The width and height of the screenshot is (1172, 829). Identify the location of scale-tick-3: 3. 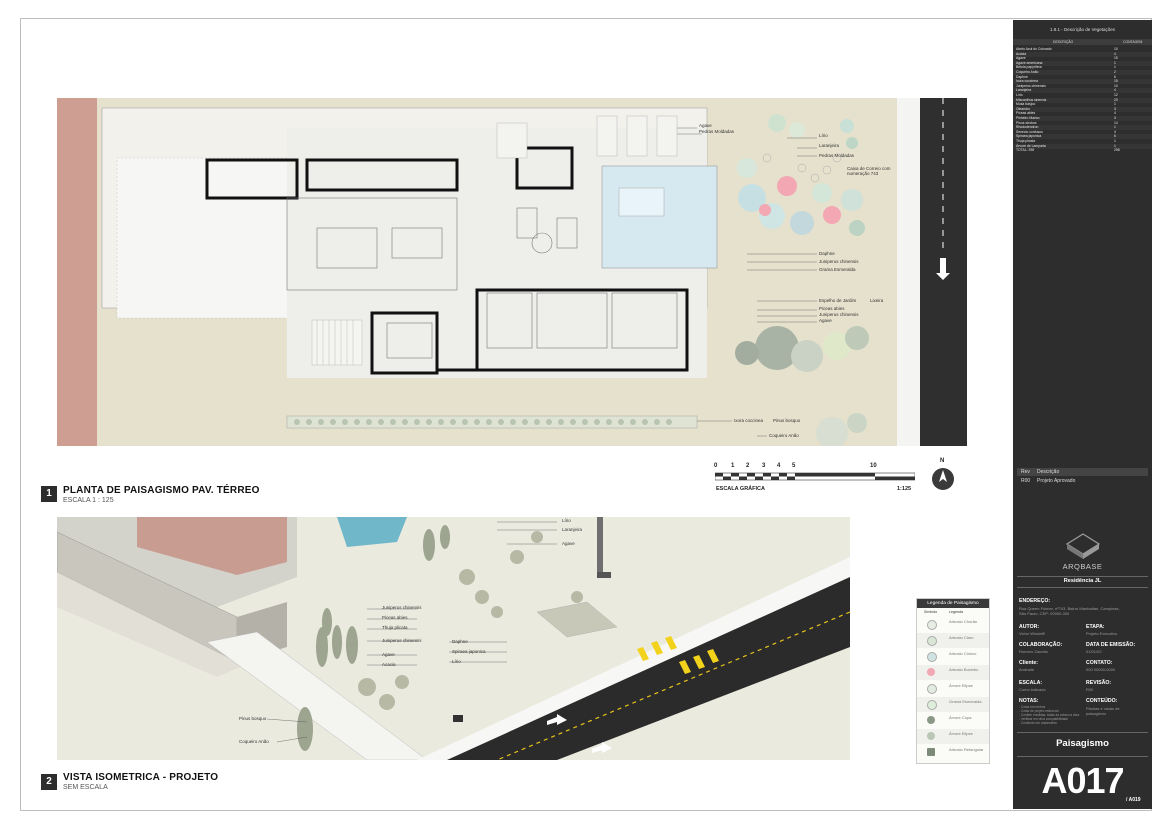
(764, 466).